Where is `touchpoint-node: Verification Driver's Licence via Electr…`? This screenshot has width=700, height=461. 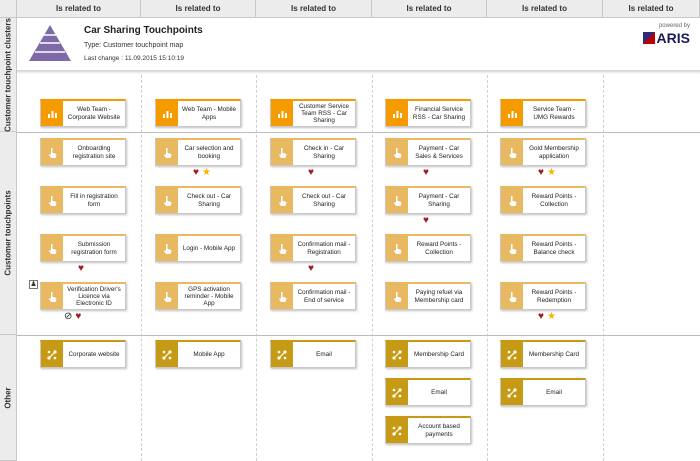
touchpoint-node: Verification Driver's Licence via Electr… is located at coordinates (83, 296).